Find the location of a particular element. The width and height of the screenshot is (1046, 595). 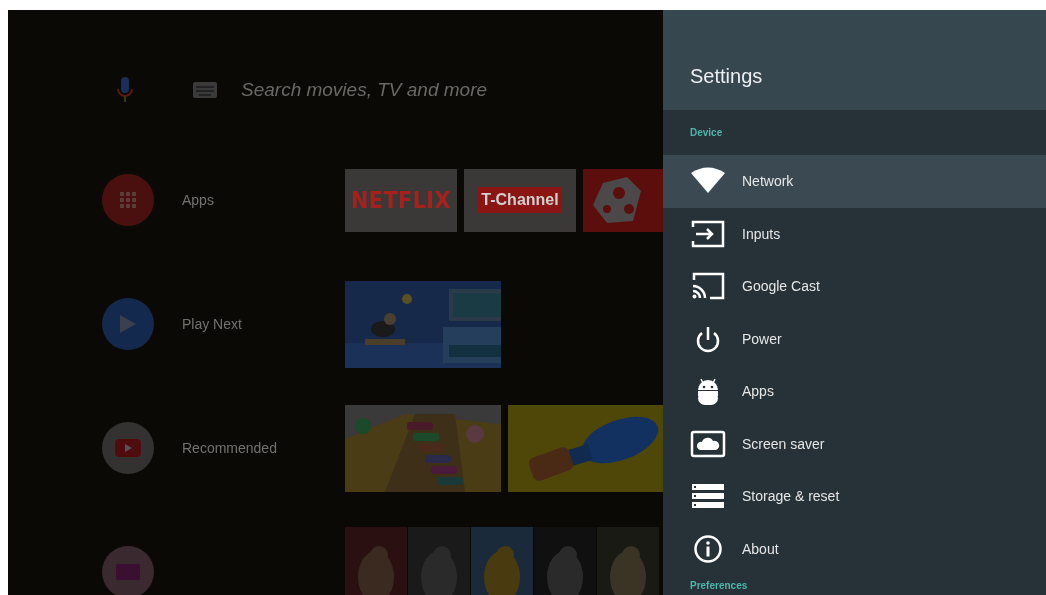

settings-item: Power is located at coordinates (854, 338).